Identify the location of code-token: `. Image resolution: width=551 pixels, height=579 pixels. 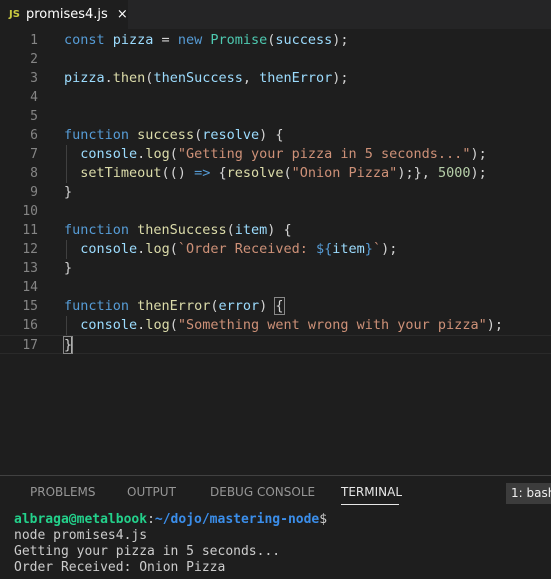
(377, 249).